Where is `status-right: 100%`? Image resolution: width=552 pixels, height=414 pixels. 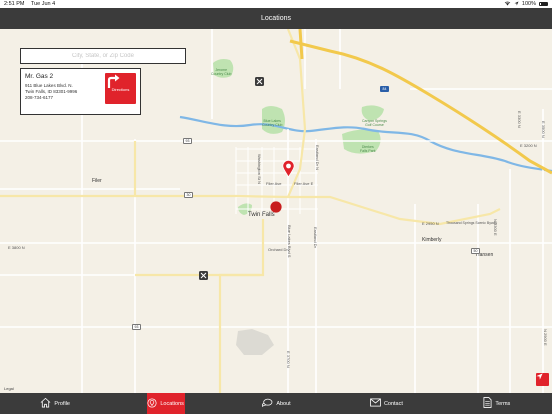 status-right: 100% is located at coordinates (526, 4).